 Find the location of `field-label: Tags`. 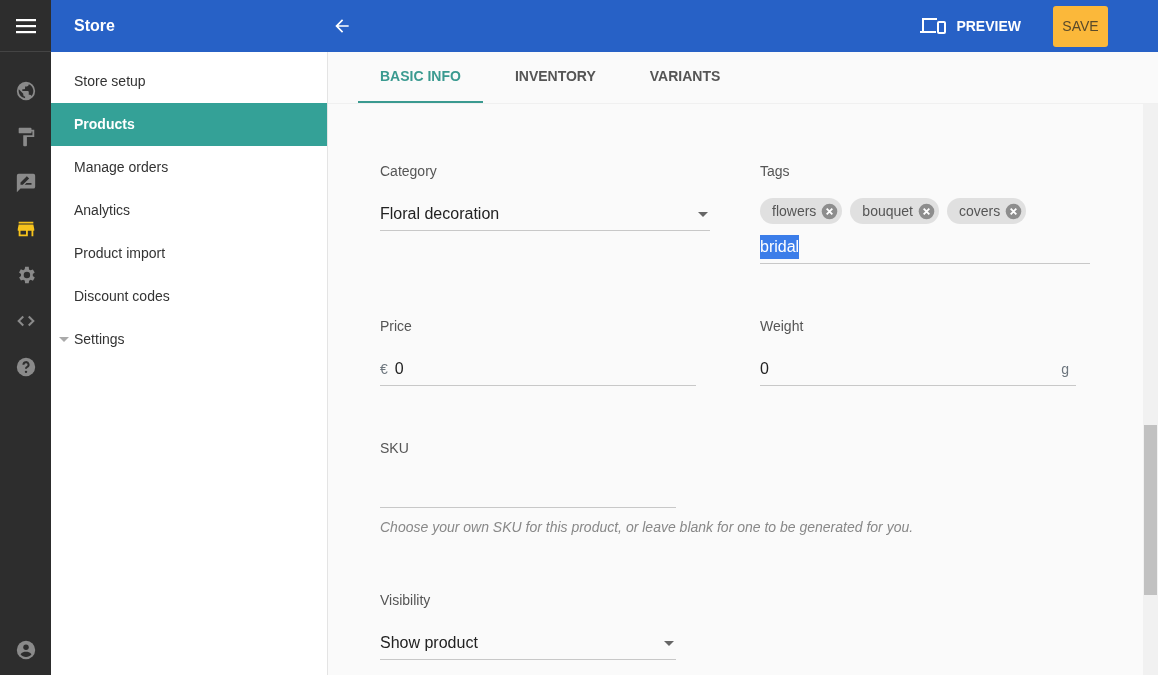

field-label: Tags is located at coordinates (775, 171).